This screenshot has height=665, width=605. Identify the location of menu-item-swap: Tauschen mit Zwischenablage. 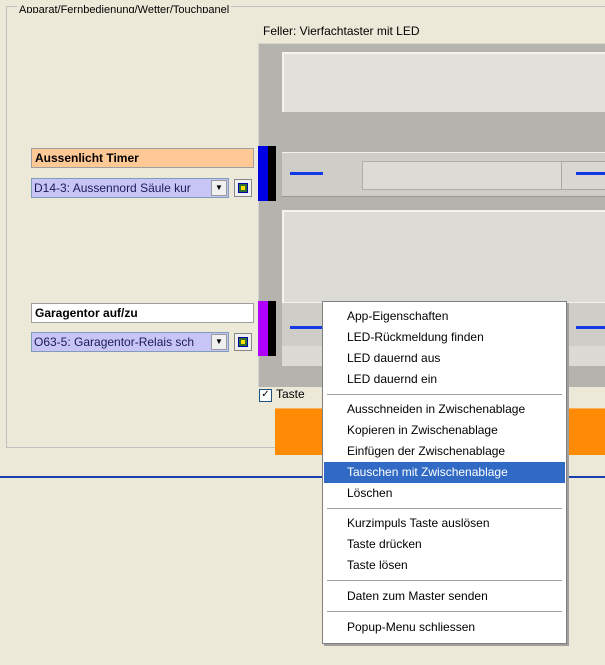
(444, 472).